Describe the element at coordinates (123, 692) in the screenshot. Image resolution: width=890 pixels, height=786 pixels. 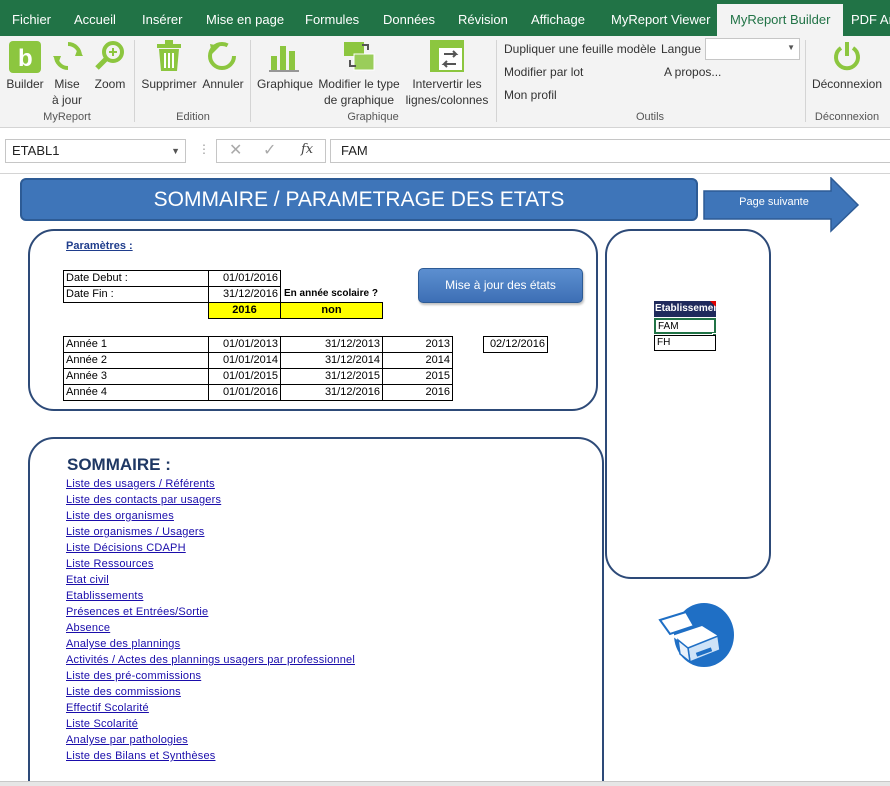
I see `link-commissions: Liste des commissions` at that location.